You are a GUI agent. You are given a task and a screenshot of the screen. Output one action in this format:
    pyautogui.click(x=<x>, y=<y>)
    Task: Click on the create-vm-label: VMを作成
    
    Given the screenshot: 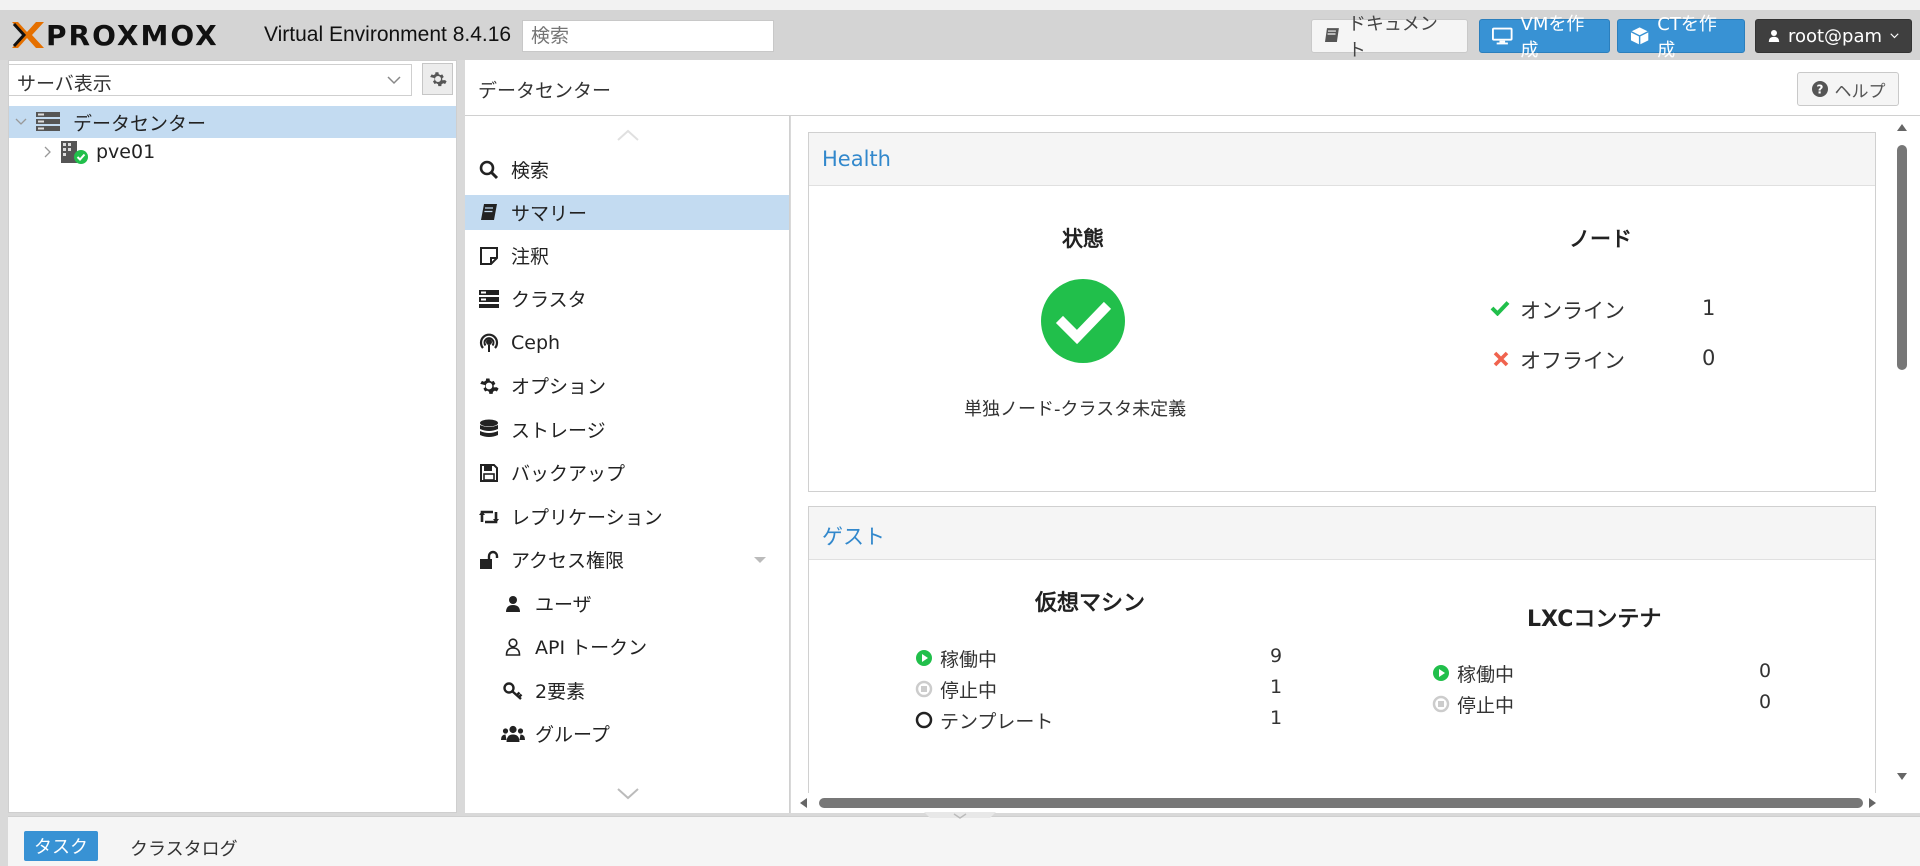 What is the action you would take?
    pyautogui.click(x=1552, y=37)
    